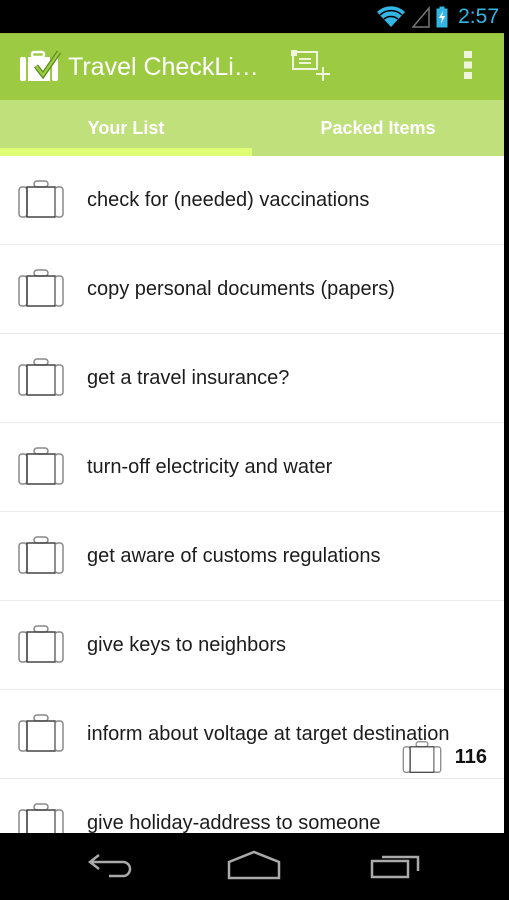 Image resolution: width=509 pixels, height=900 pixels. I want to click on tab-your-list: Your List, so click(126, 128).